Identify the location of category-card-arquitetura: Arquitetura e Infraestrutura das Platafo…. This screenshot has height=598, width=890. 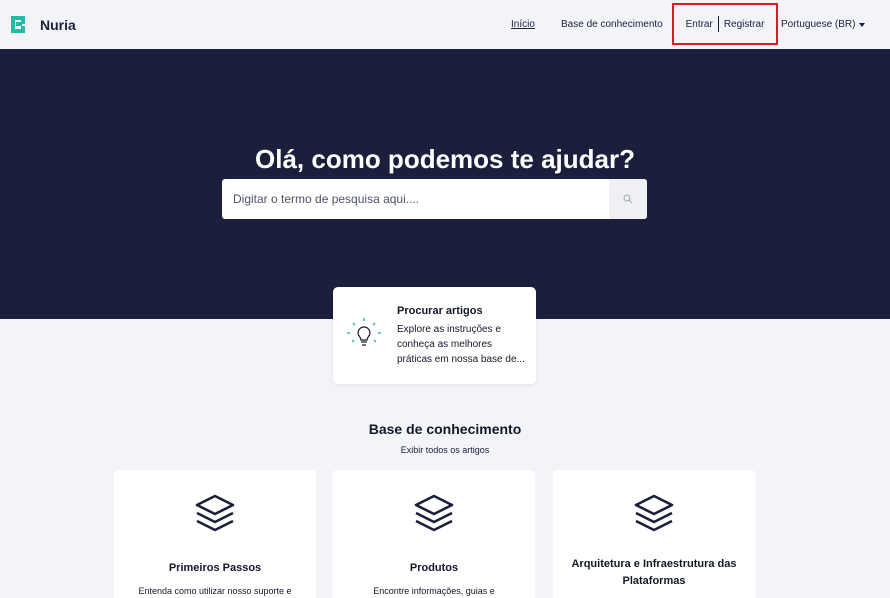
(654, 534).